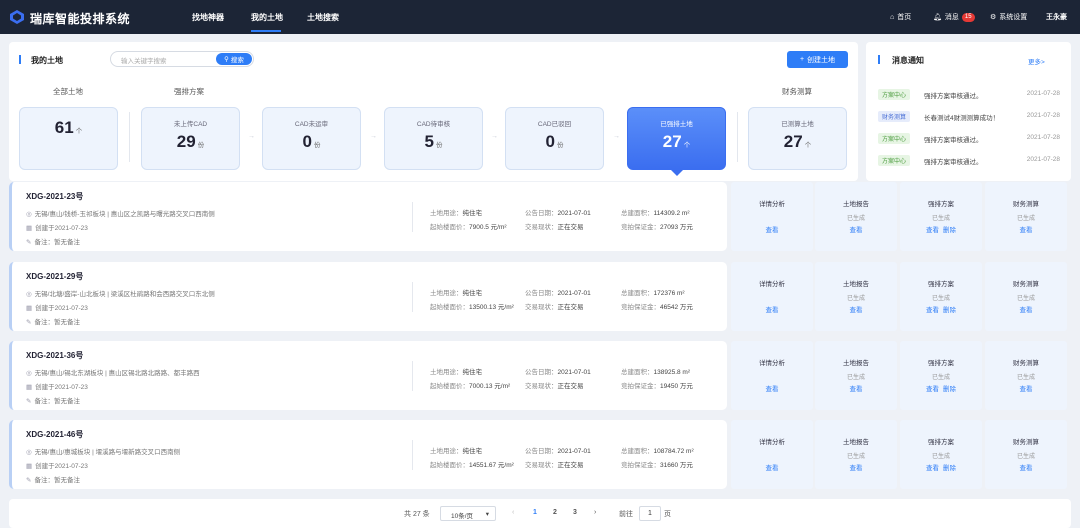  What do you see at coordinates (954, 17) in the screenshot?
I see `messages-link: 🔔︎ 消息 15` at bounding box center [954, 17].